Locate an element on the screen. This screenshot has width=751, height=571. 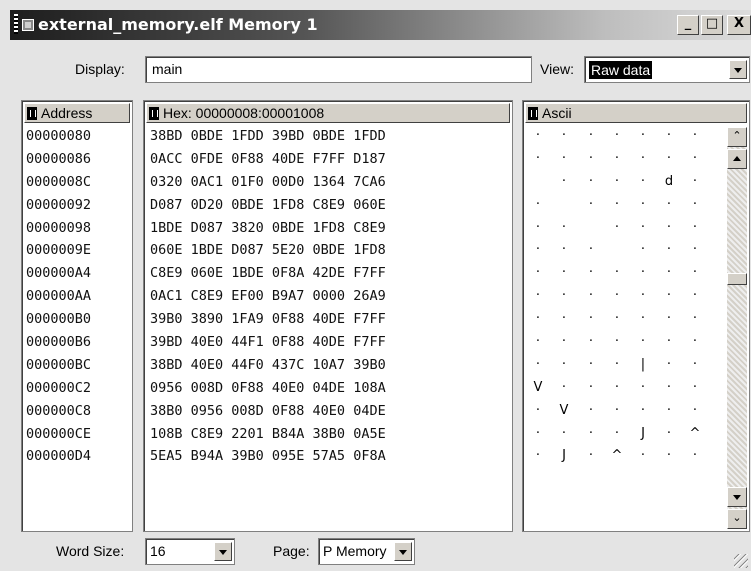
address-cell: 00000080 is located at coordinates (77, 136).